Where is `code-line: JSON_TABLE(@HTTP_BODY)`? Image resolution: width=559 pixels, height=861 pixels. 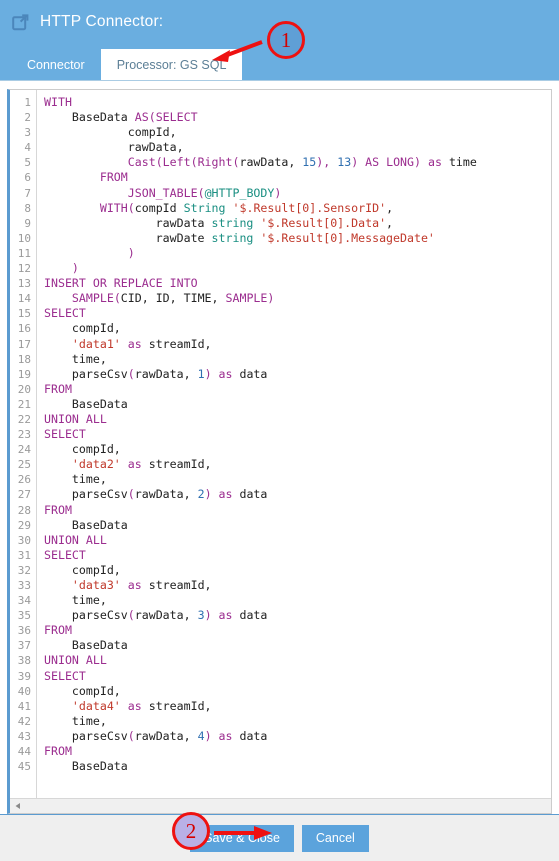 code-line: JSON_TABLE(@HTTP_BODY) is located at coordinates (204, 192).